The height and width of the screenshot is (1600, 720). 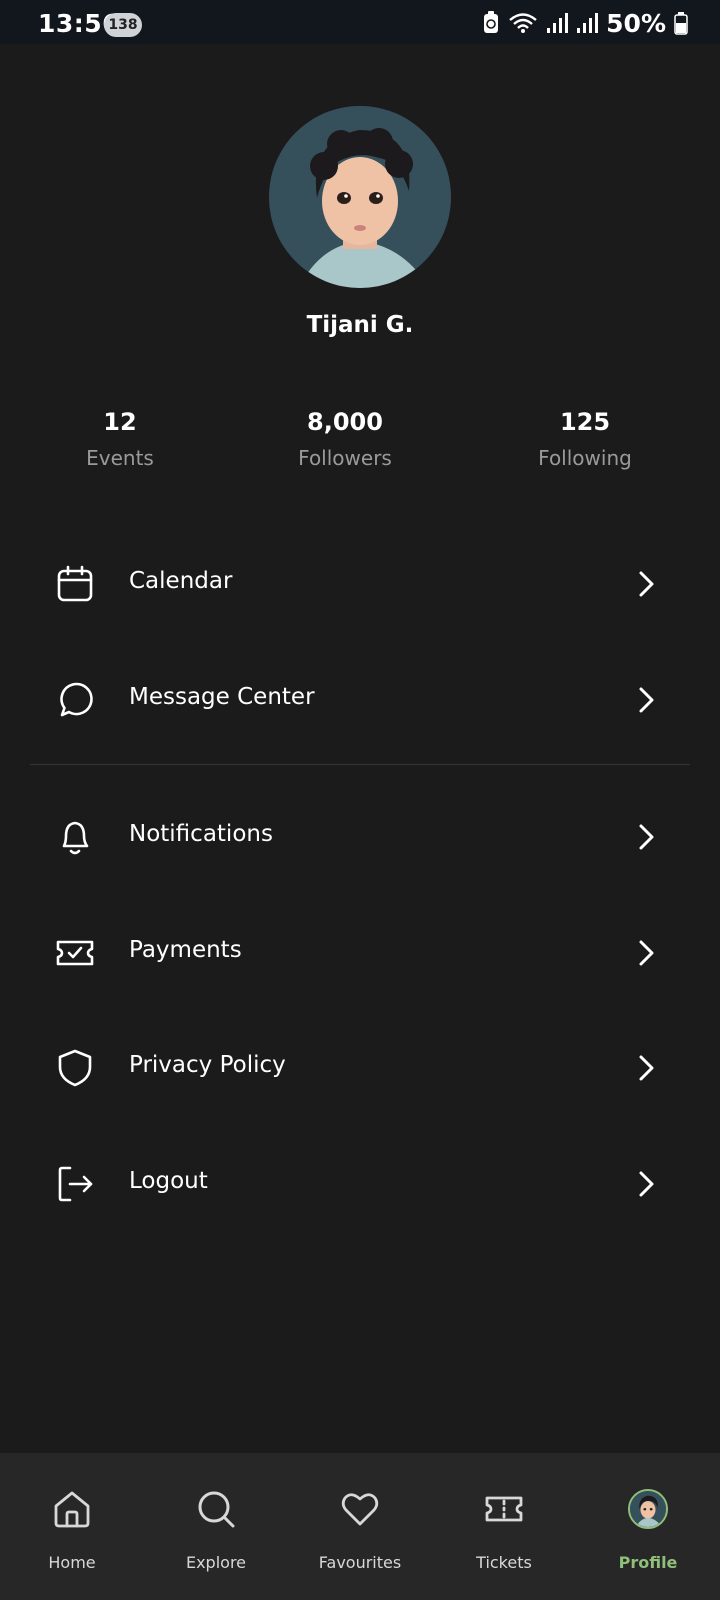 What do you see at coordinates (345, 458) in the screenshot?
I see `stat-followers-label: Followers` at bounding box center [345, 458].